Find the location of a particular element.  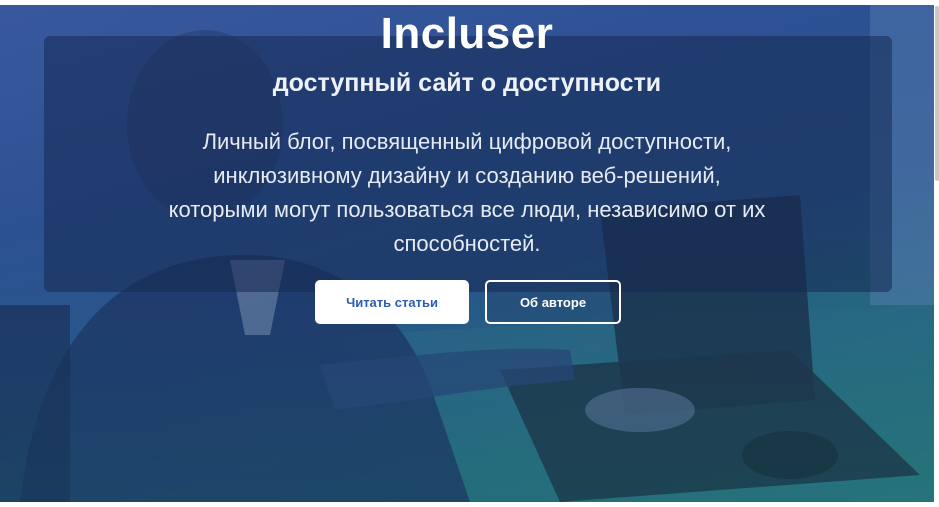

site-title: Incluser is located at coordinates (467, 33).